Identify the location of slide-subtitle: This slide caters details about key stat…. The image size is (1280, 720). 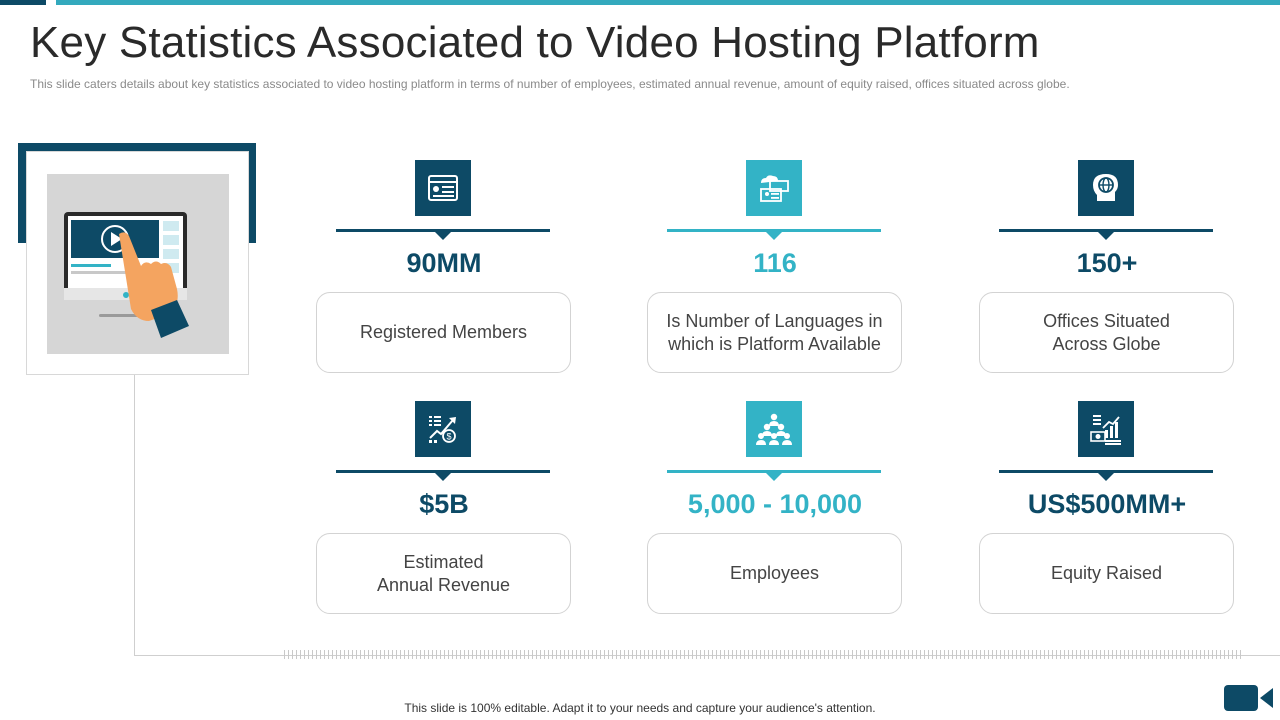
(550, 84).